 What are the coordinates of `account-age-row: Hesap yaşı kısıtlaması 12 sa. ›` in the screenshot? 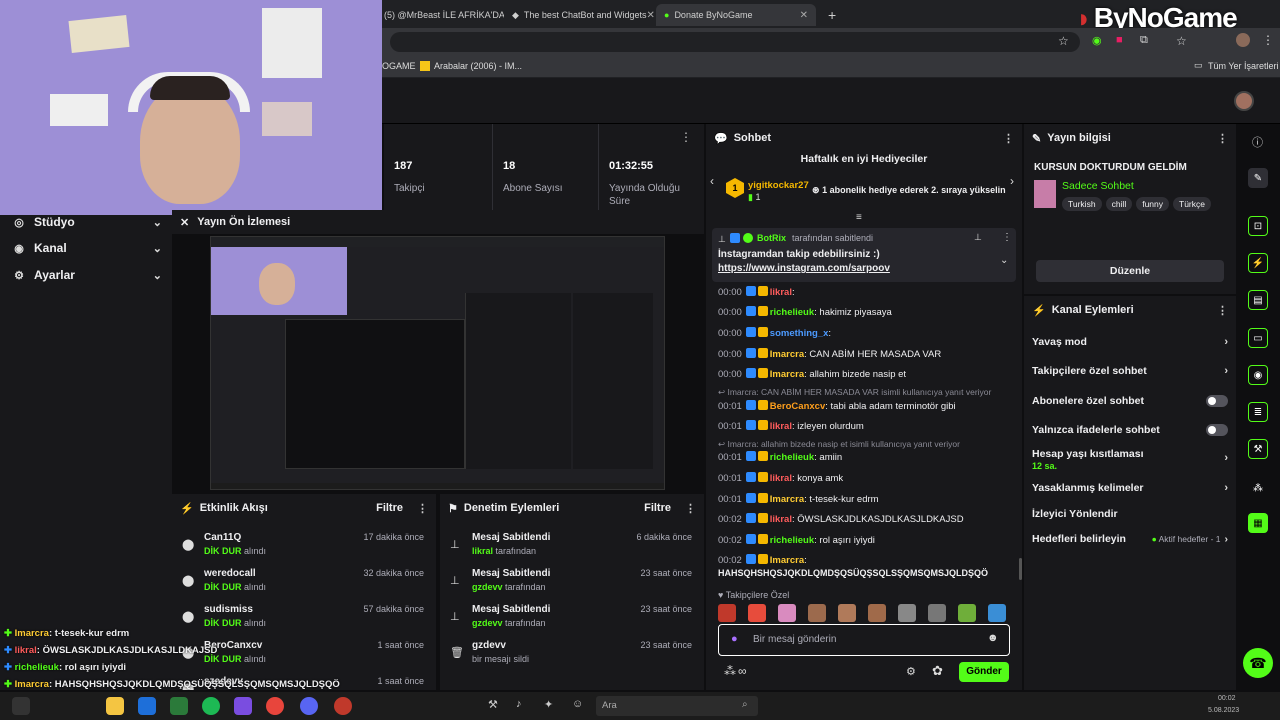 It's located at (1130, 460).